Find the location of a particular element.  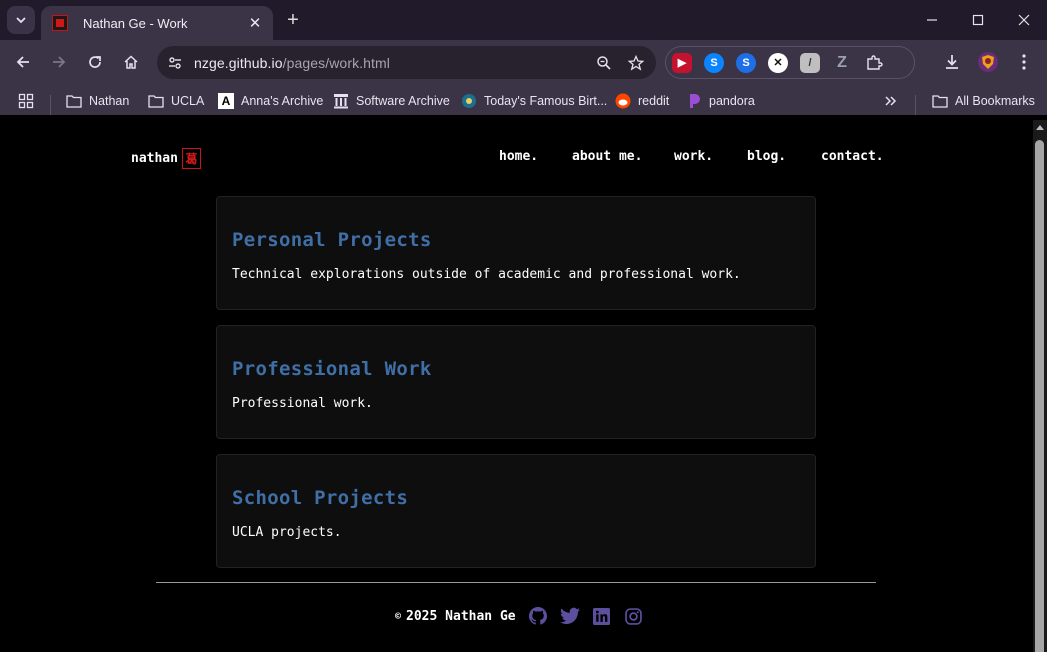

avatar is located at coordinates (988, 62).